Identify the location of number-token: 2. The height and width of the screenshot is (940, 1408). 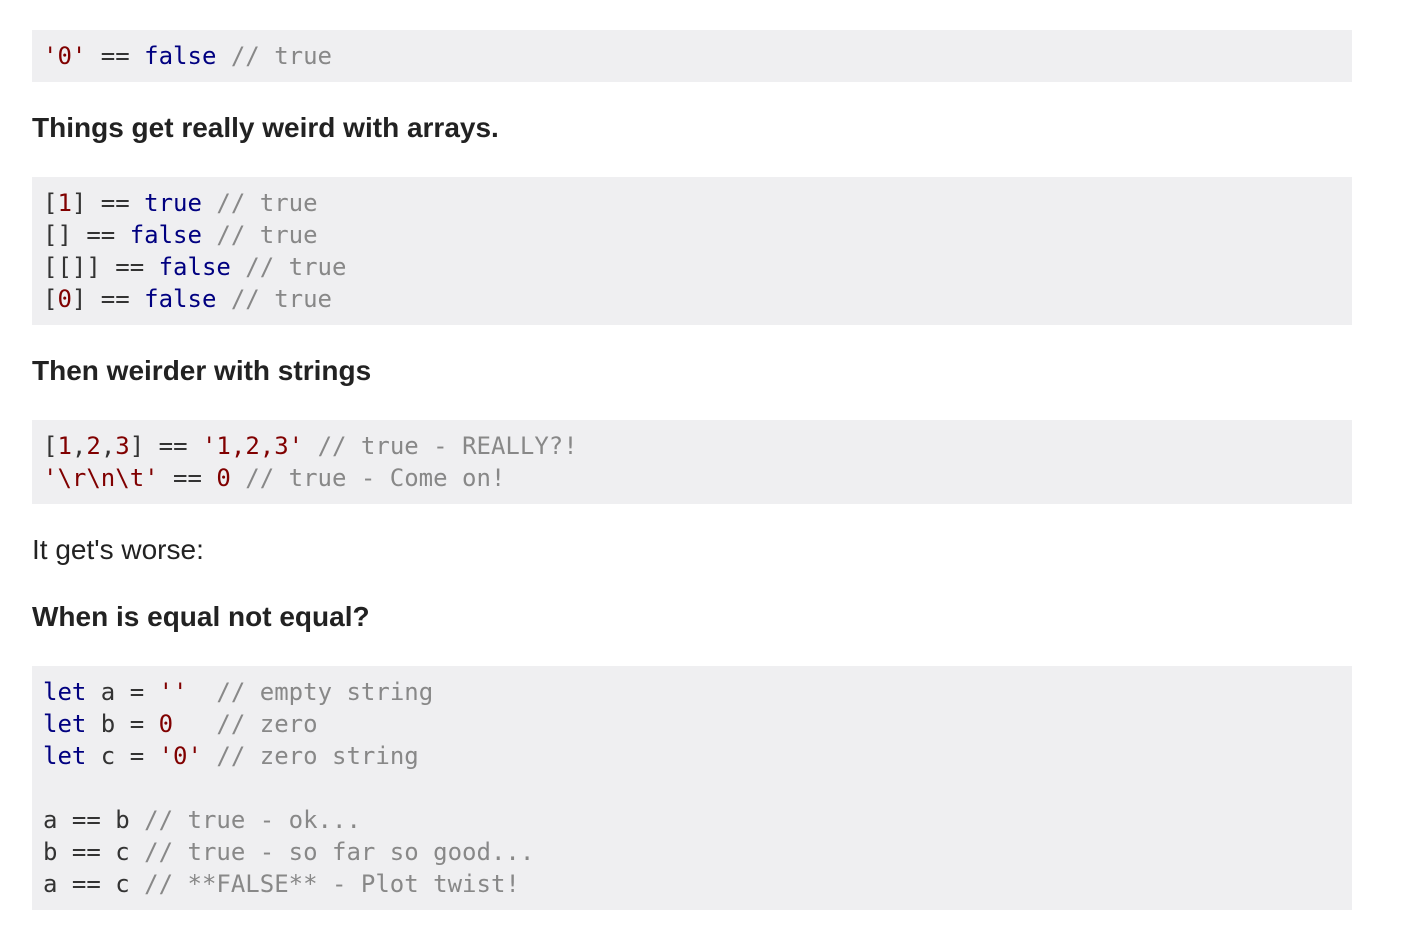
(93, 446).